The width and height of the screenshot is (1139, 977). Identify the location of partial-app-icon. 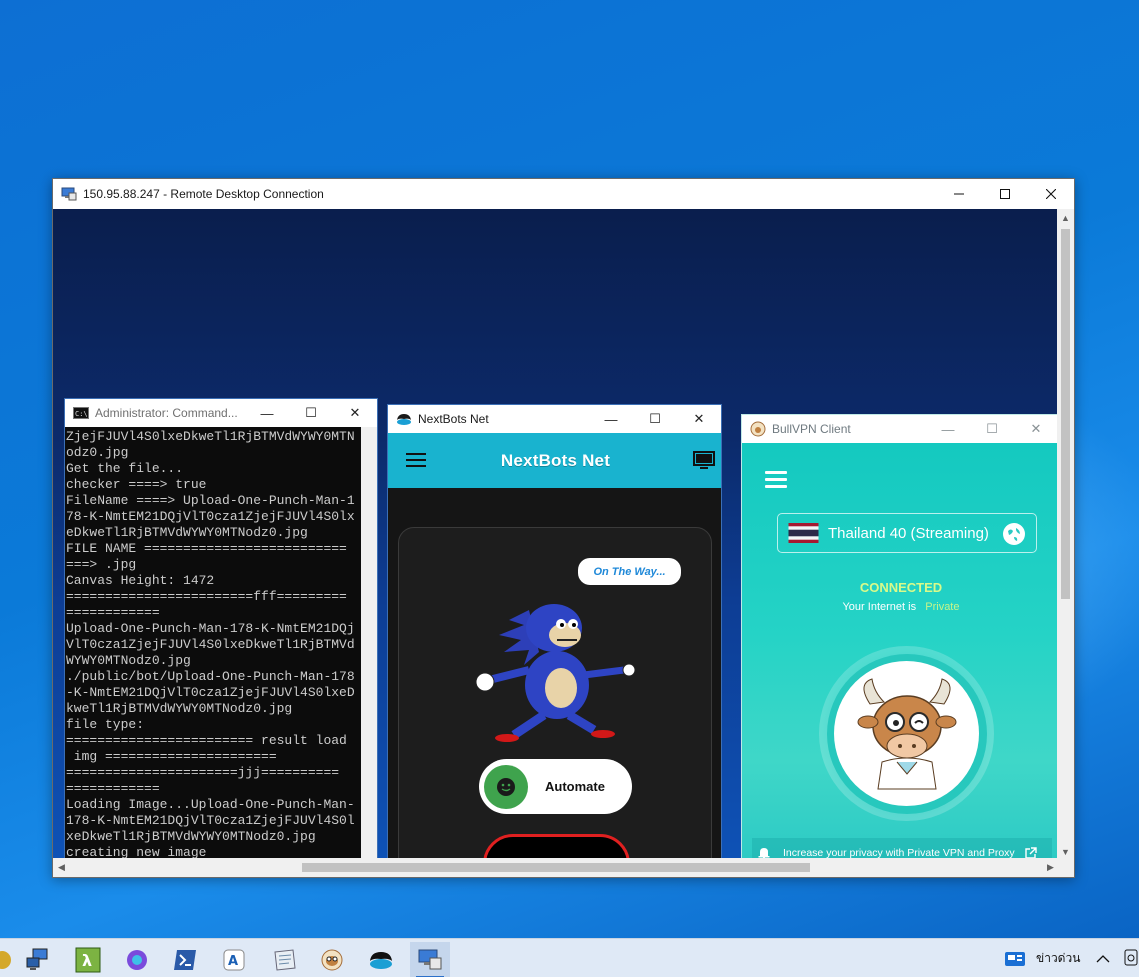
(5, 960).